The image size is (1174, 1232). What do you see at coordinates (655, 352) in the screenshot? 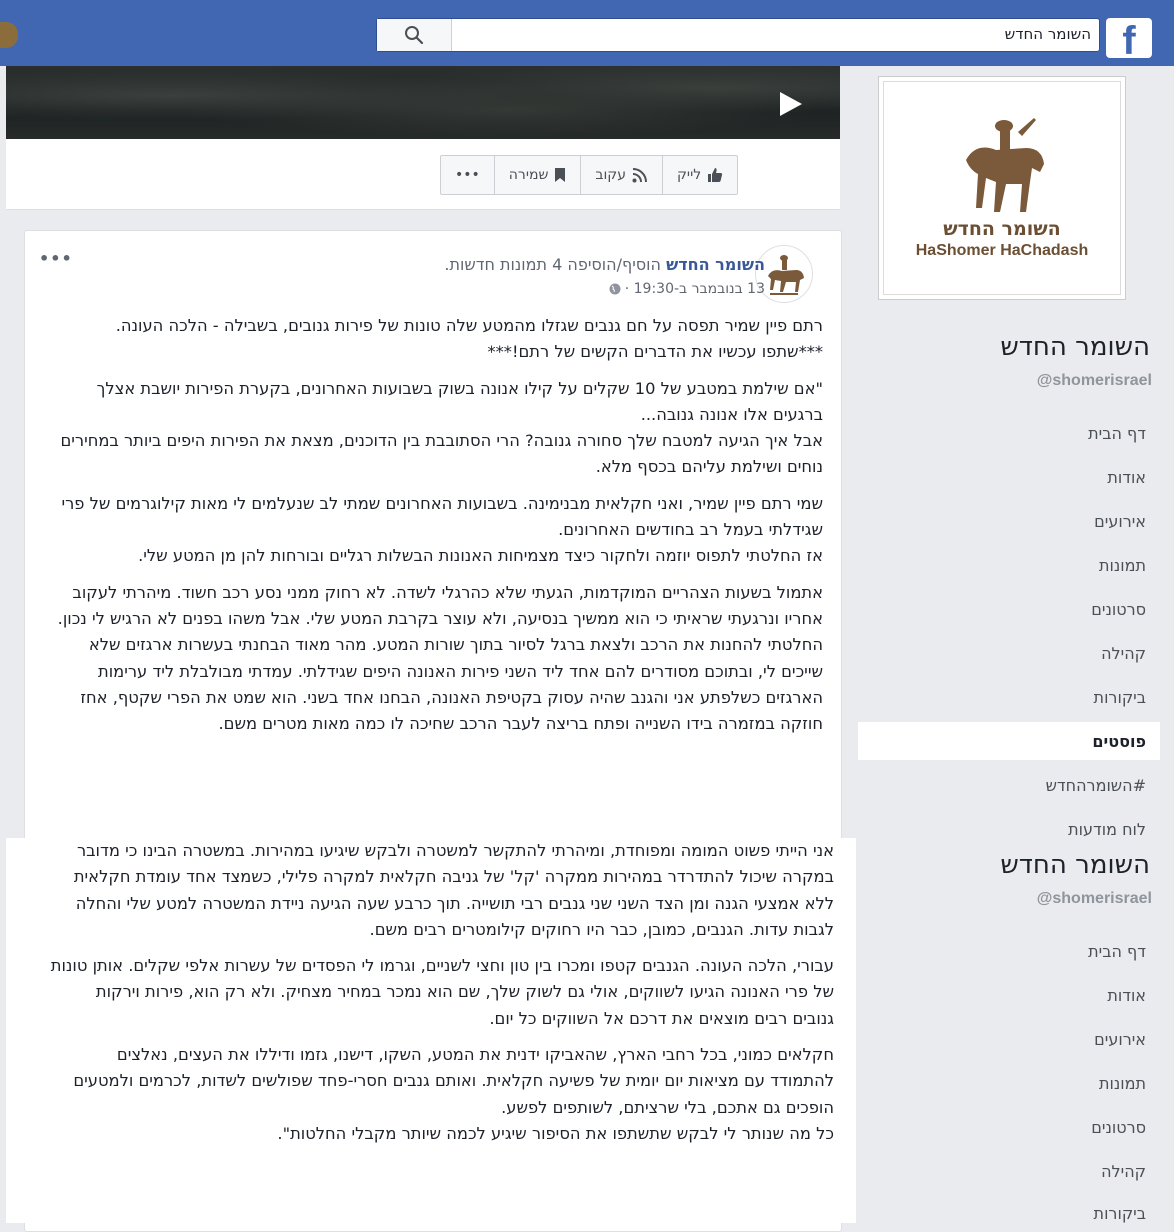
I see `post-line: ***שתפו עכשיו את הדברים הקשים של רתם!***` at bounding box center [655, 352].